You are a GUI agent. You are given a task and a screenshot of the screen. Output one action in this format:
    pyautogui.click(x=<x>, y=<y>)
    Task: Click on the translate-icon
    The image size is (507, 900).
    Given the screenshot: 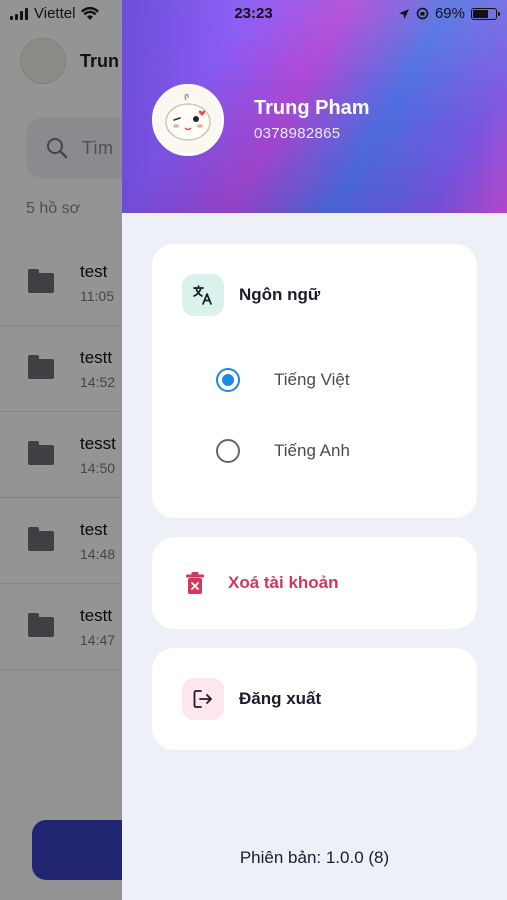 What is the action you would take?
    pyautogui.click(x=202, y=295)
    